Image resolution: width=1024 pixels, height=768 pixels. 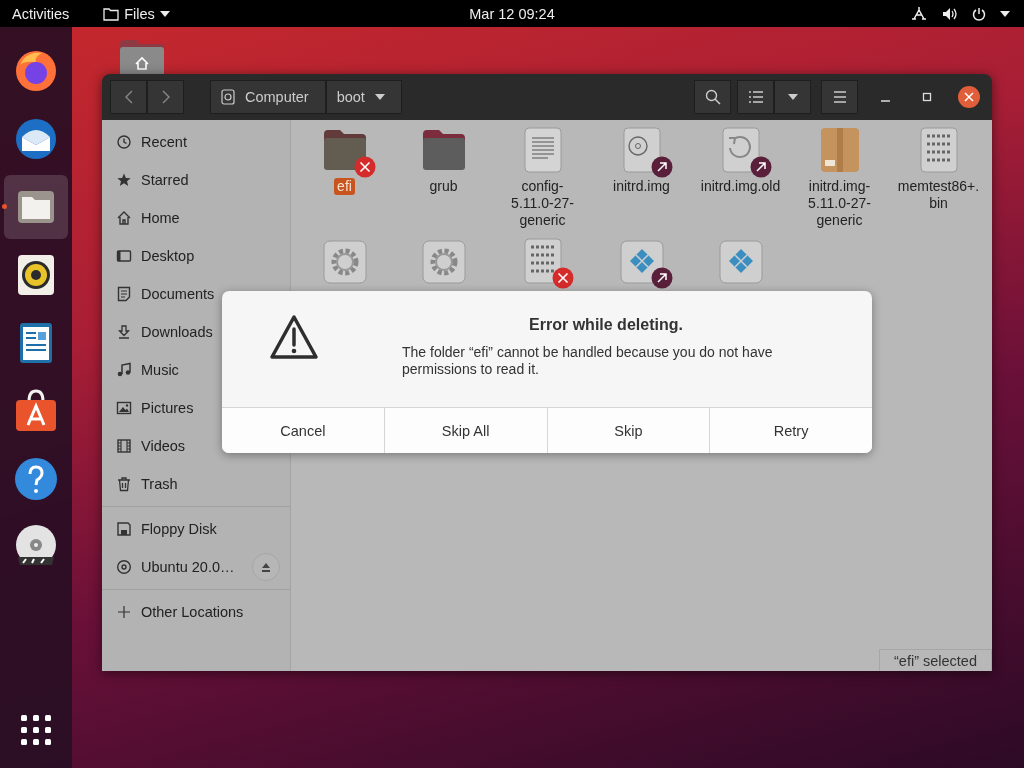 I want to click on sidebar-item: Desktop, so click(x=196, y=256).